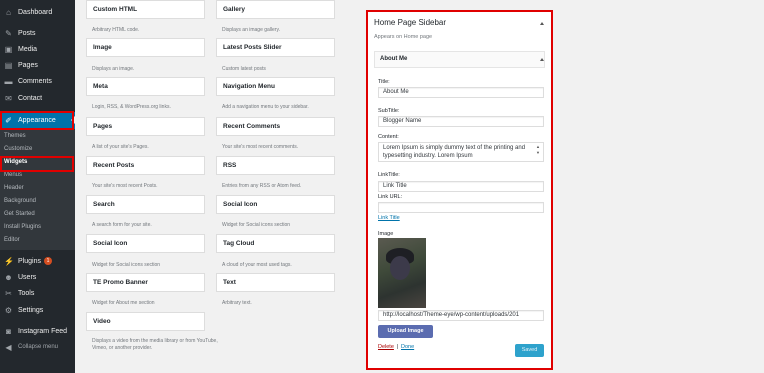 This screenshot has width=764, height=373. What do you see at coordinates (251, 30) in the screenshot?
I see `widget-description: Displays an image gallery.` at bounding box center [251, 30].